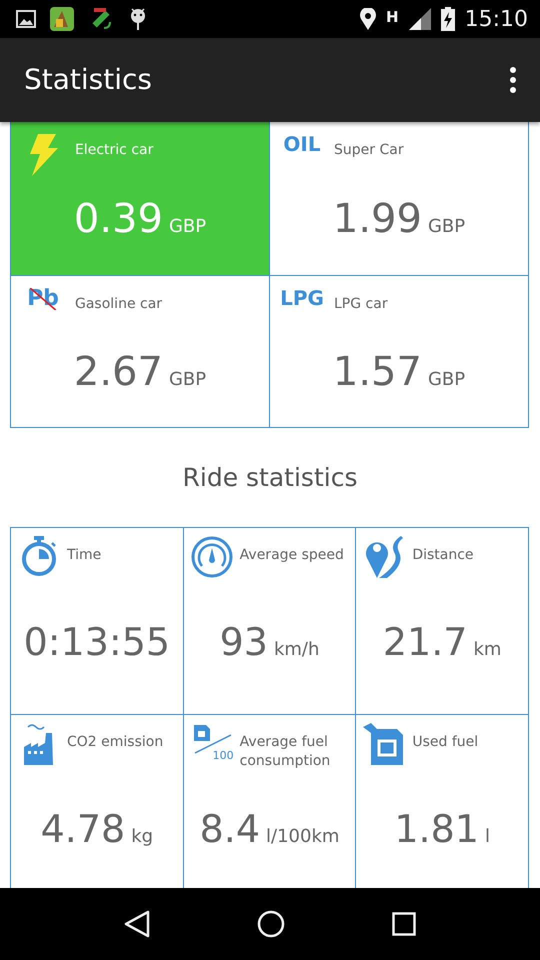  I want to click on fuel-price-card: LPG LPG car 1.57 GBP, so click(399, 351).